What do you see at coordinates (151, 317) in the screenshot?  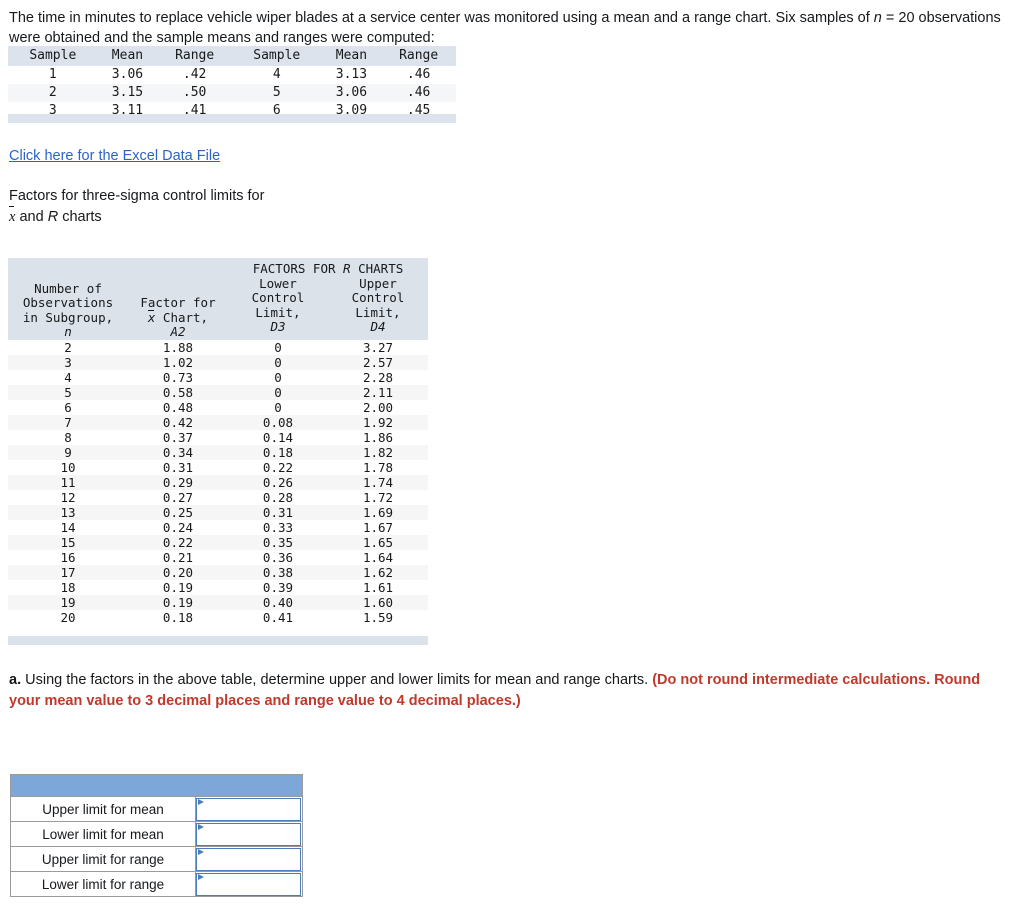 I see `col2-x-bar-symbol: x` at bounding box center [151, 317].